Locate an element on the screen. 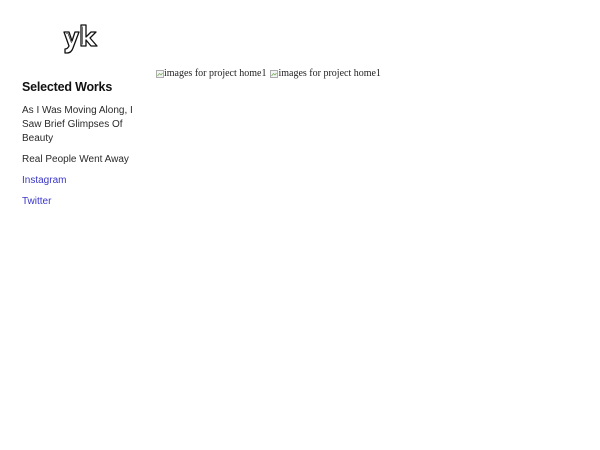 Image resolution: width=600 pixels, height=450 pixels. site-logo is located at coordinates (83, 40).